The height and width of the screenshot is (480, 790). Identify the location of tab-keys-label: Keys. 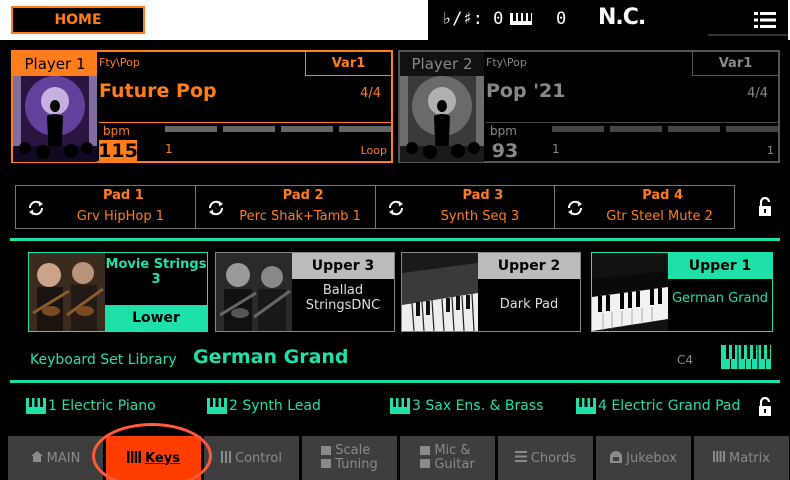
(162, 458).